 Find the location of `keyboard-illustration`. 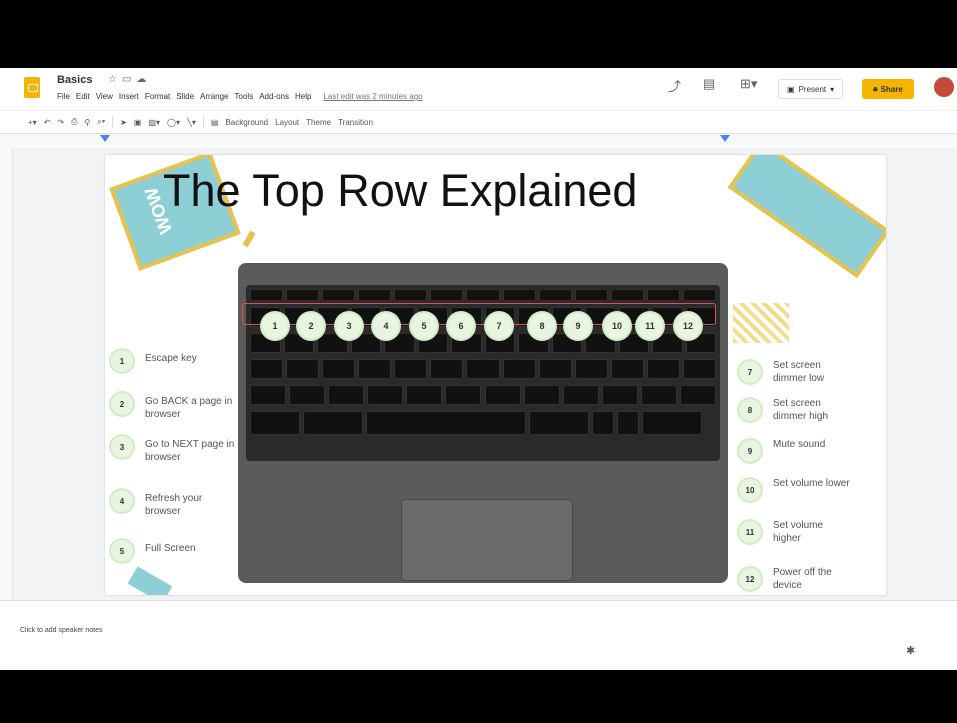

keyboard-illustration is located at coordinates (761, 323).